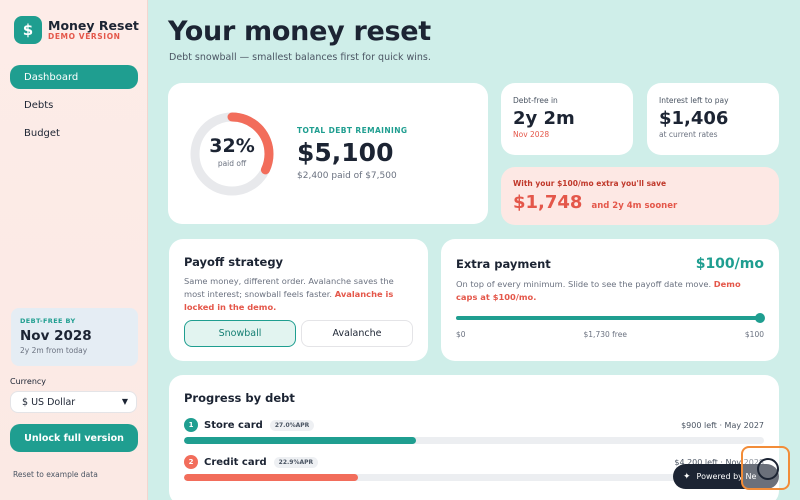 Image resolution: width=800 pixels, height=500 pixels. Describe the element at coordinates (74, 438) in the screenshot. I see `unlock-full-version-button: Unlock full version` at that location.